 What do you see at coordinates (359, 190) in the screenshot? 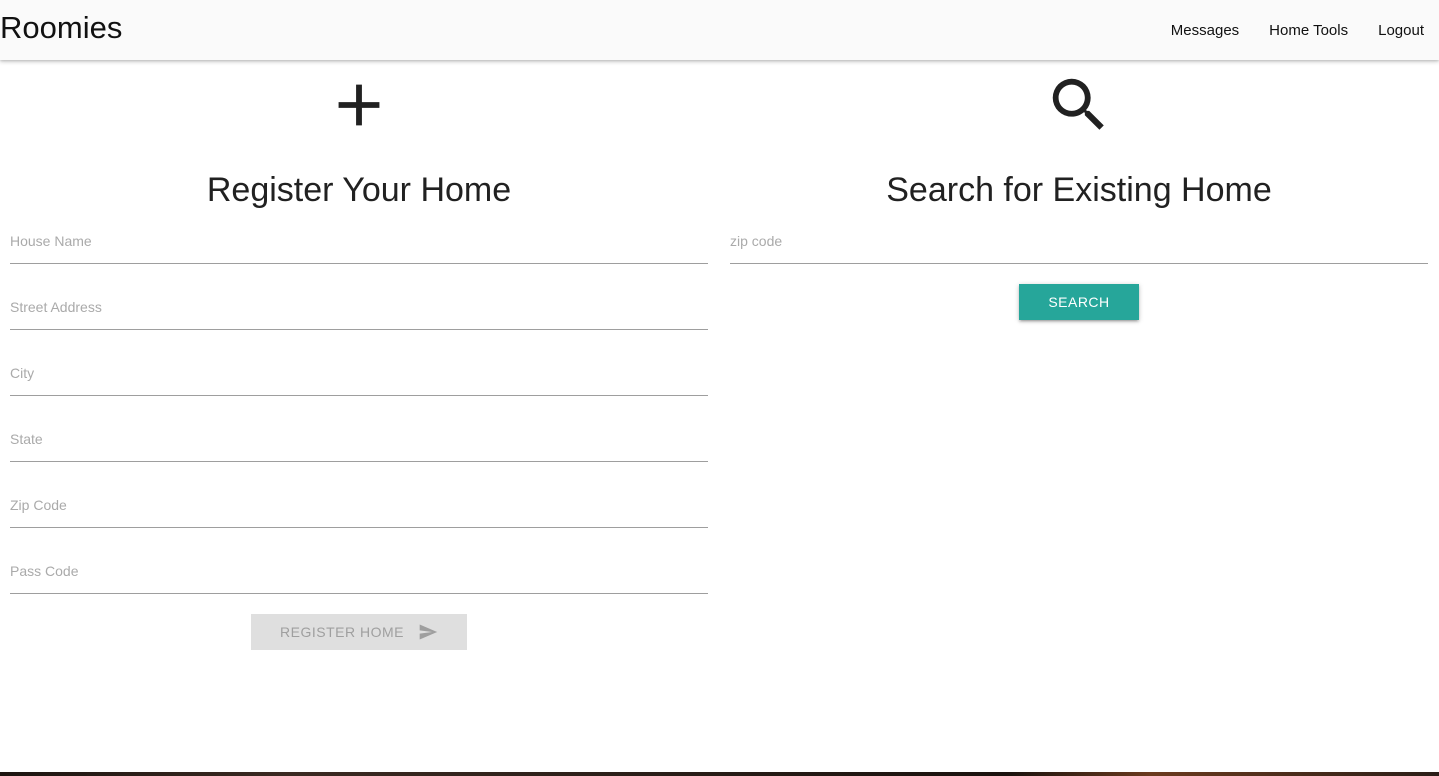
I see `register-home-title: Register Your Home` at bounding box center [359, 190].